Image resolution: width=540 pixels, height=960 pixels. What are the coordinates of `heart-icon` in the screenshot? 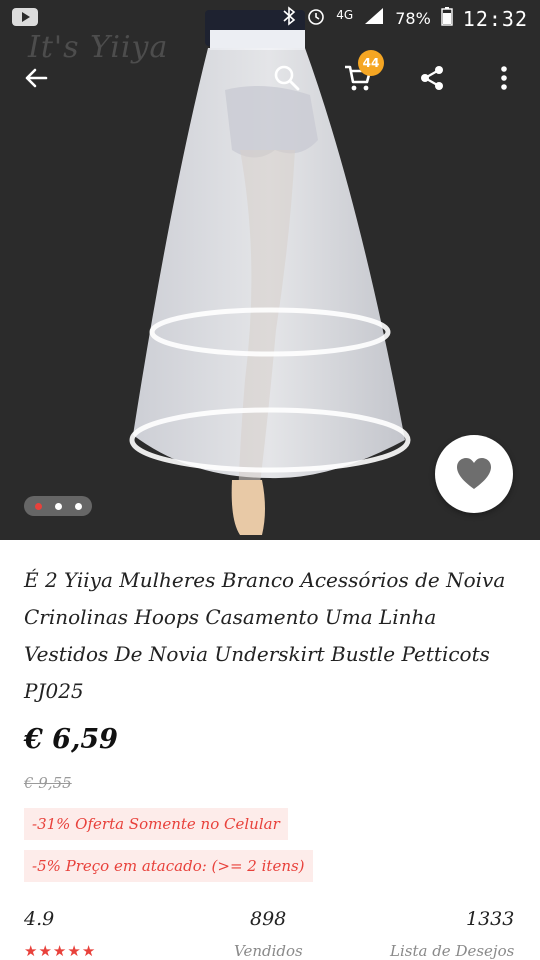 It's located at (474, 473).